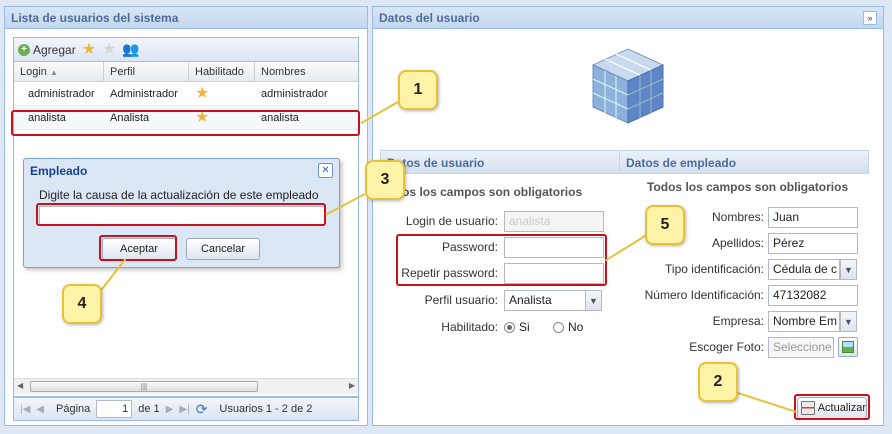 This screenshot has width=892, height=434. What do you see at coordinates (294, 93) in the screenshot?
I see `cell-nombres: administrador` at bounding box center [294, 93].